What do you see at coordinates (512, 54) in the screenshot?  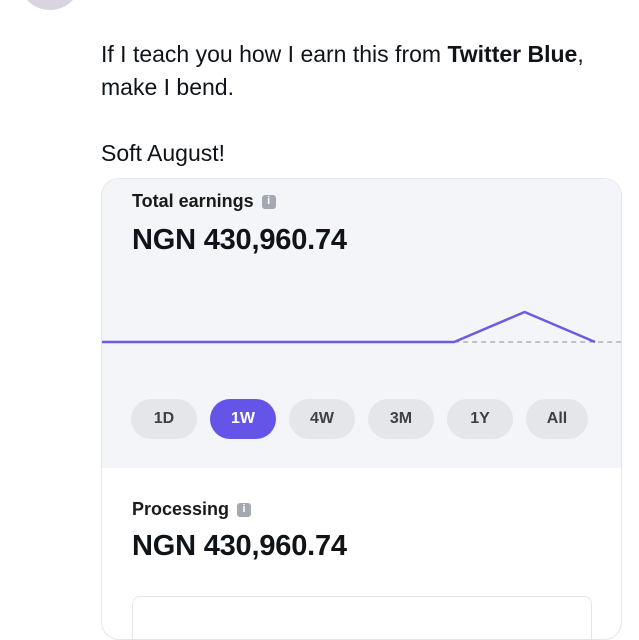 I see `tweet-text-bold: Twitter Blue` at bounding box center [512, 54].